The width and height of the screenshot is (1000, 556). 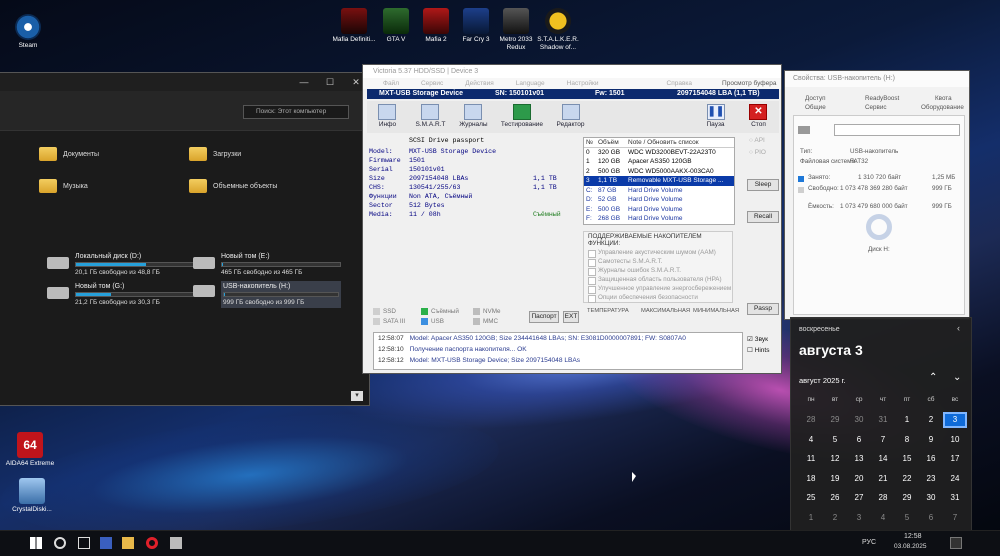 What do you see at coordinates (233, 186) in the screenshot?
I see `folder-3d-objects: Объемные объекты` at bounding box center [233, 186].